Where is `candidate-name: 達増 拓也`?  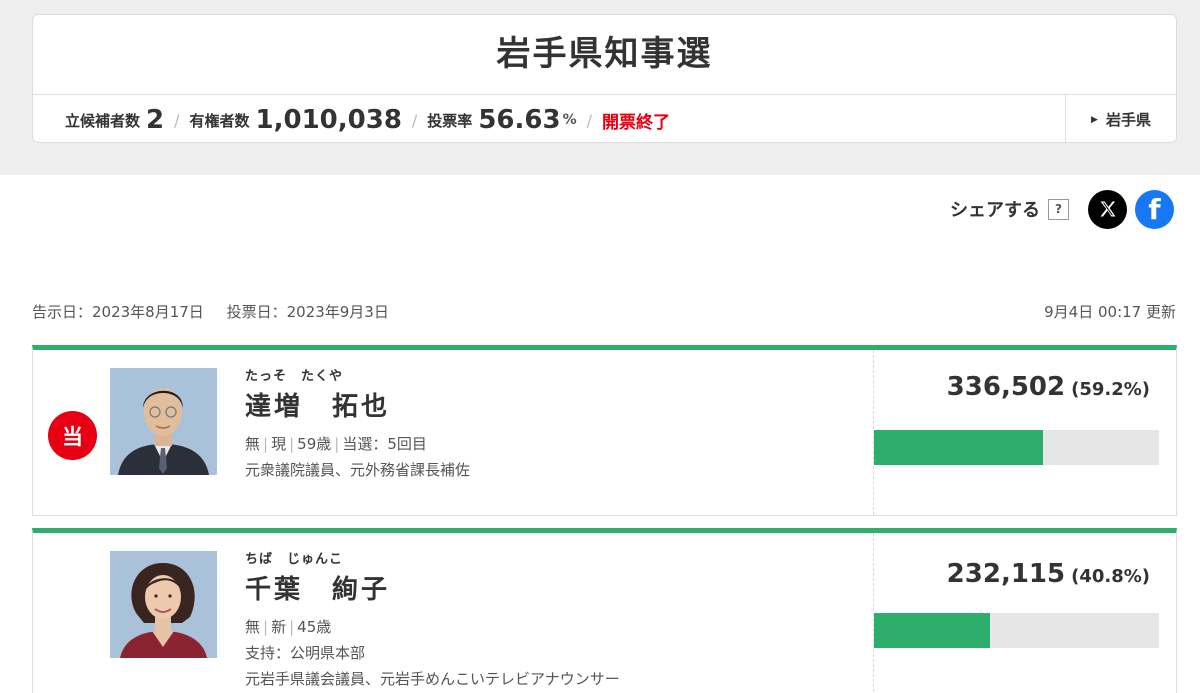 candidate-name: 達増 拓也 is located at coordinates (318, 407).